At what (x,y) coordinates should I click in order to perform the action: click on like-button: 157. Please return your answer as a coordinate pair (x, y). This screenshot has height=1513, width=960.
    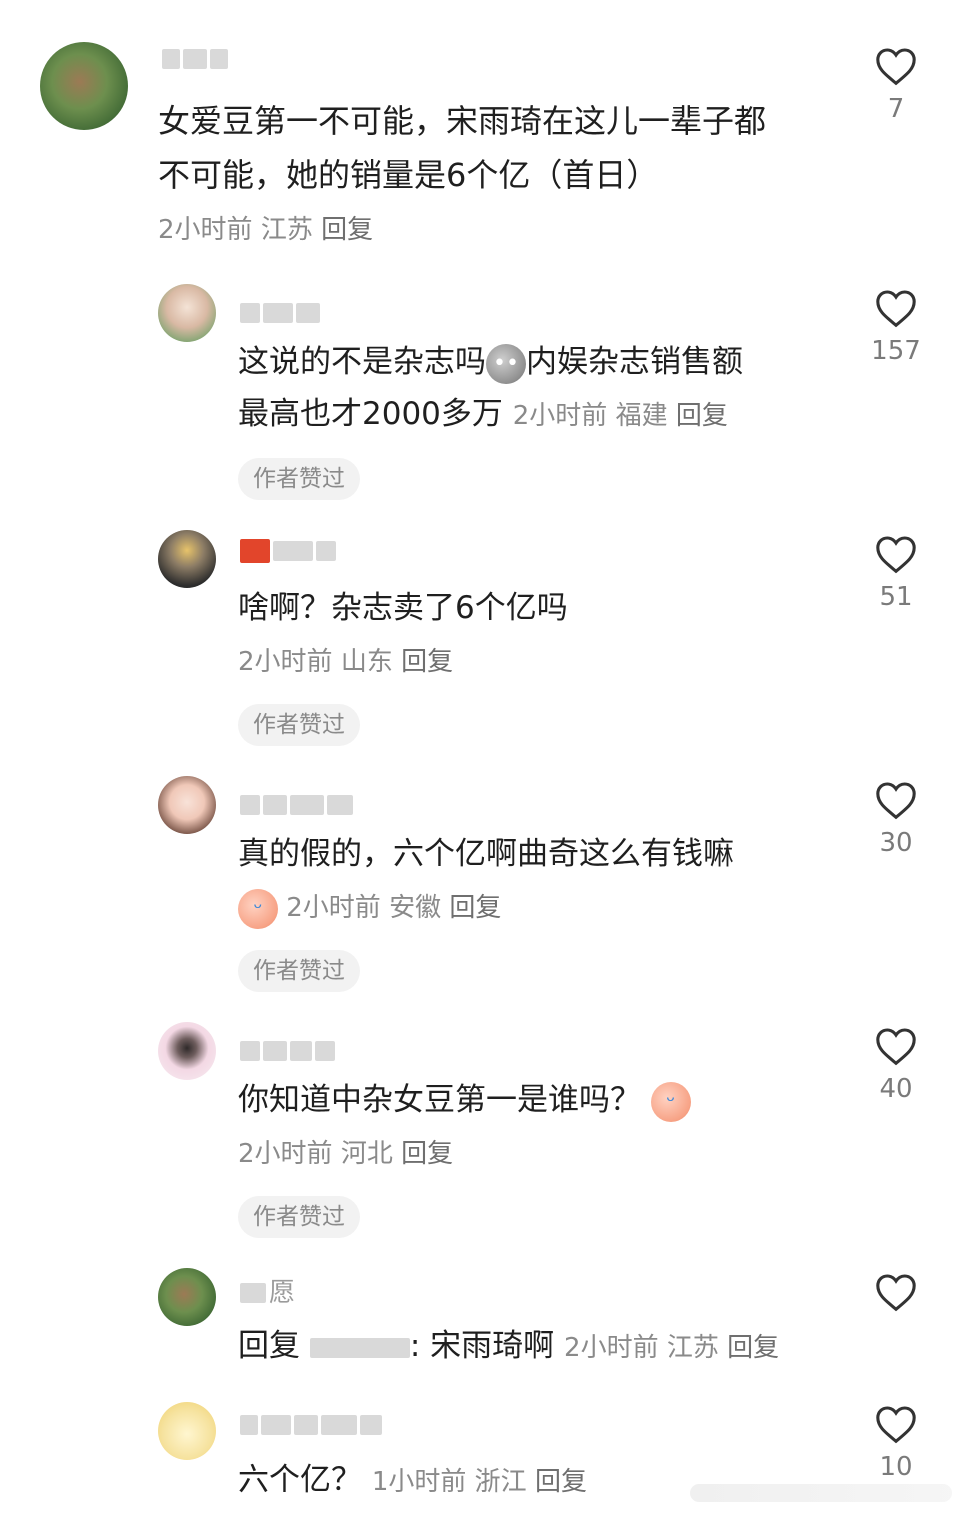
    Looking at the image, I should click on (896, 327).